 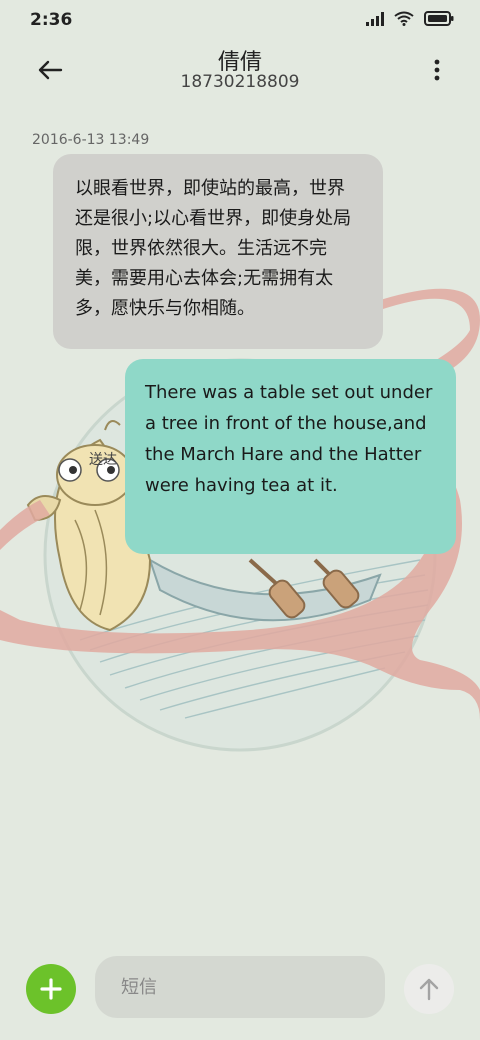 I want to click on sent-status-label: 送达, so click(x=103, y=460).